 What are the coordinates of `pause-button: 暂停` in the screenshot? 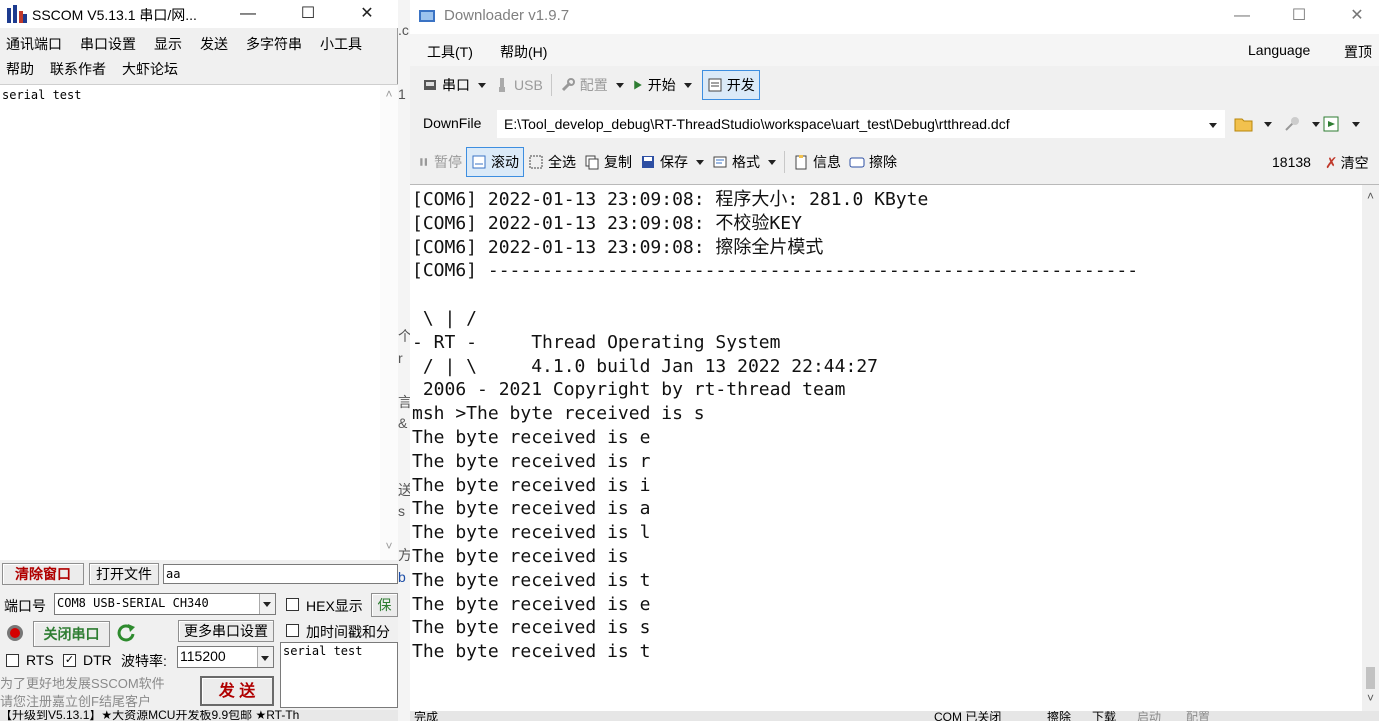 It's located at (440, 162).